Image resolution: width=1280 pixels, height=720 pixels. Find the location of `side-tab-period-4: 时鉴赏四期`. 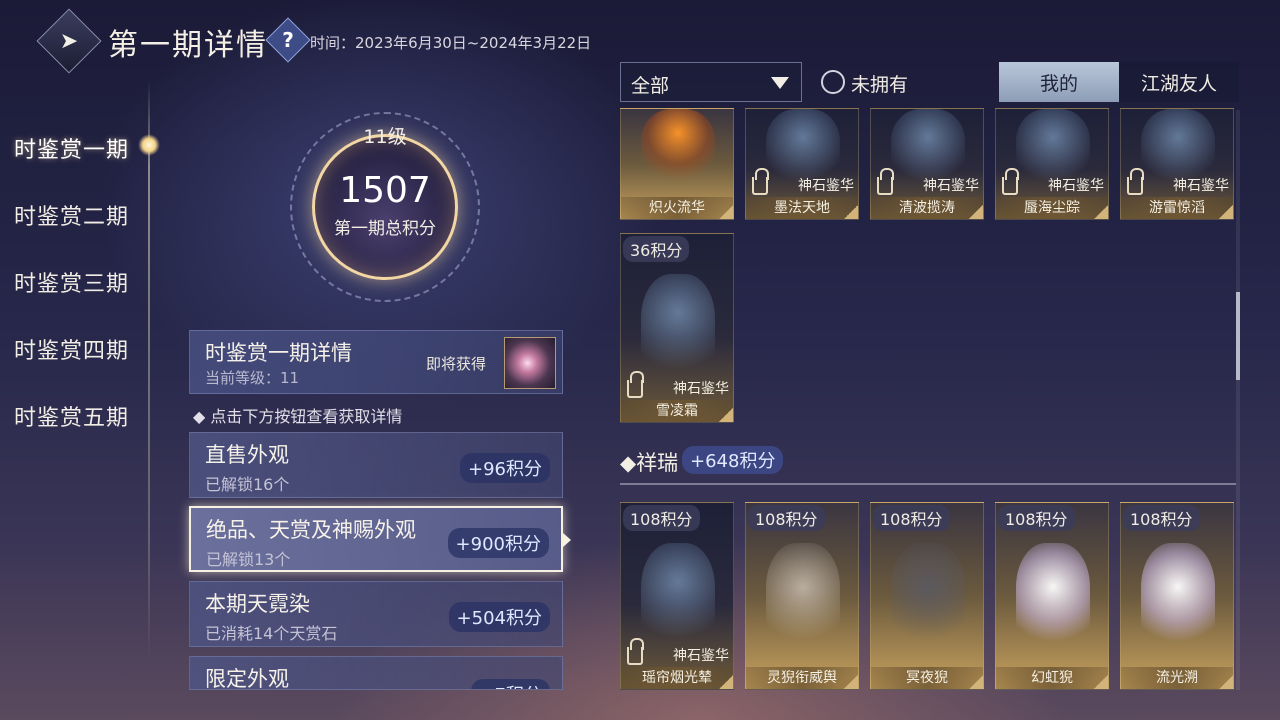

side-tab-period-4: 时鉴赏四期 is located at coordinates (71, 349).